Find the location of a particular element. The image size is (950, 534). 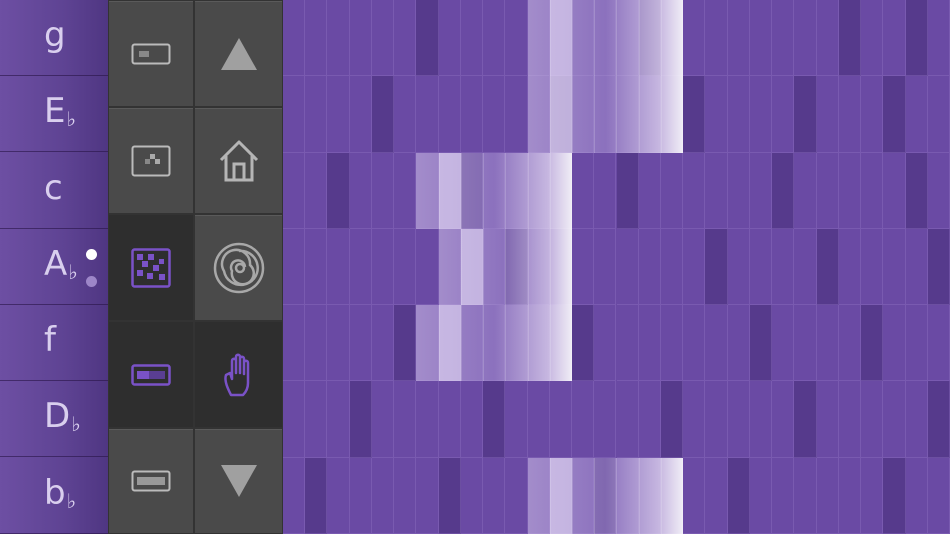

hand-button is located at coordinates (238, 374).